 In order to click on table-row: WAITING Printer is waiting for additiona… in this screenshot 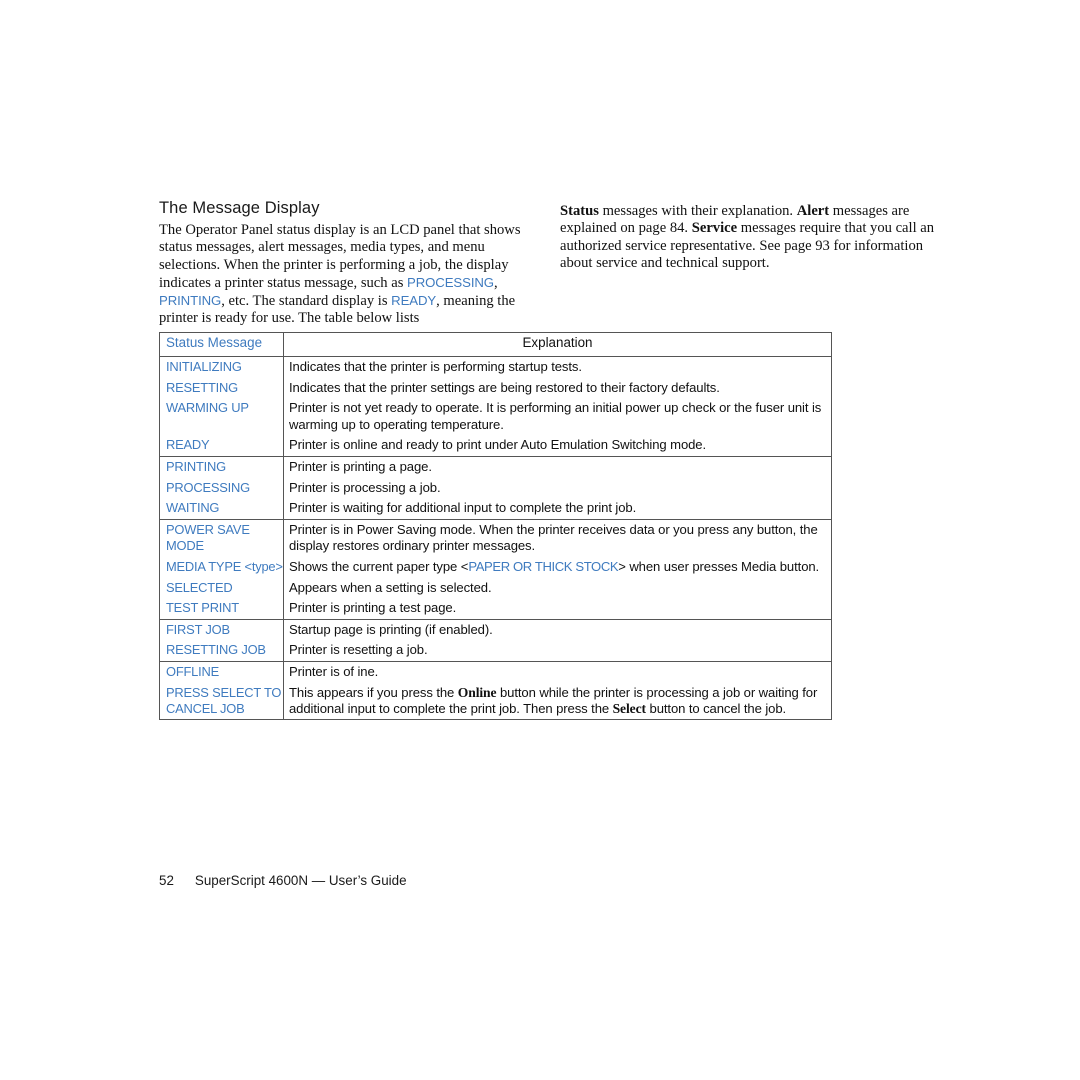, I will do `click(495, 508)`.